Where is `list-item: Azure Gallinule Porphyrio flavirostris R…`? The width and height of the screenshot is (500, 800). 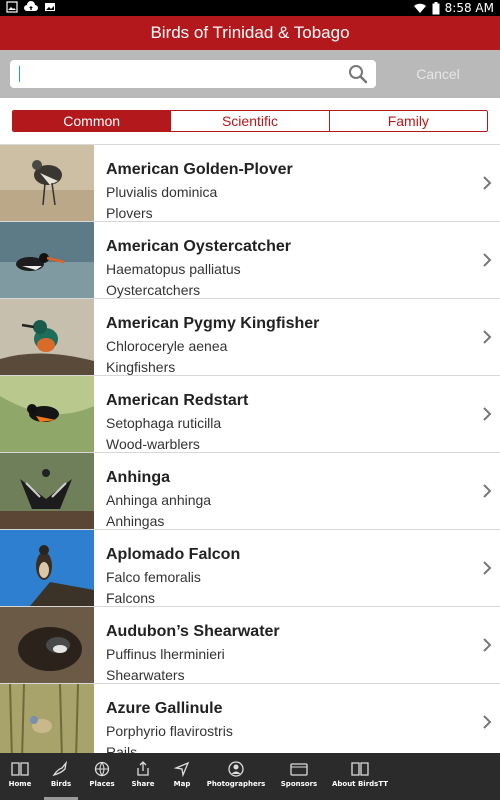
list-item: Azure Gallinule Porphyrio flavirostris R… is located at coordinates (250, 718).